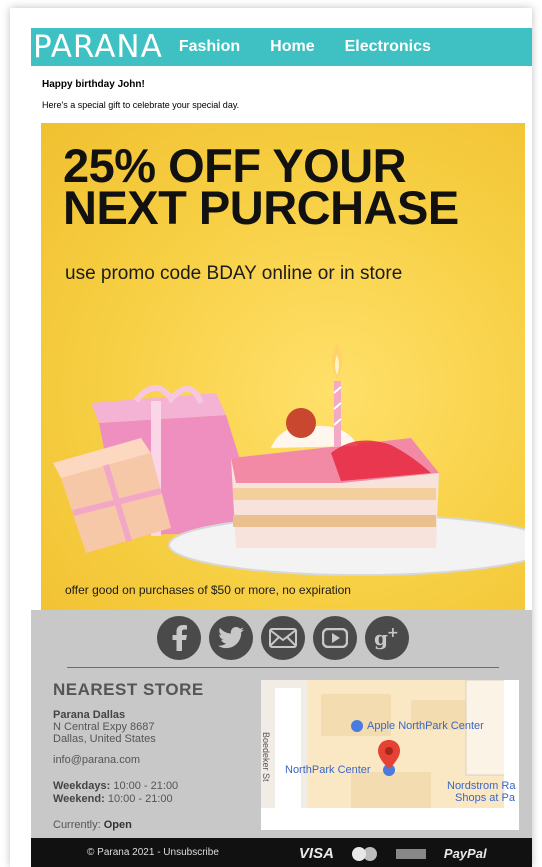 The image size is (542, 867). I want to click on promo-code-text: use promo code BDAY online or in store, so click(234, 273).